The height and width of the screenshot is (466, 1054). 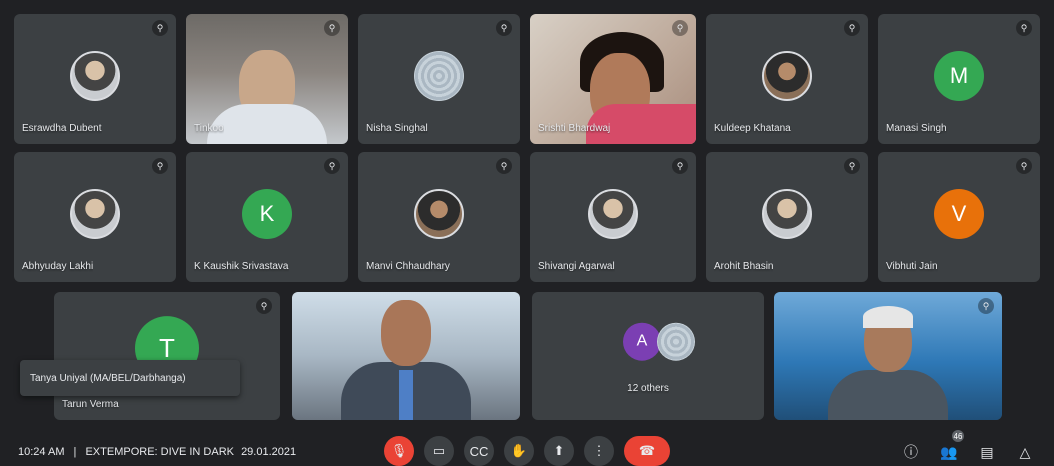 I want to click on activities-button: △, so click(x=1025, y=452).